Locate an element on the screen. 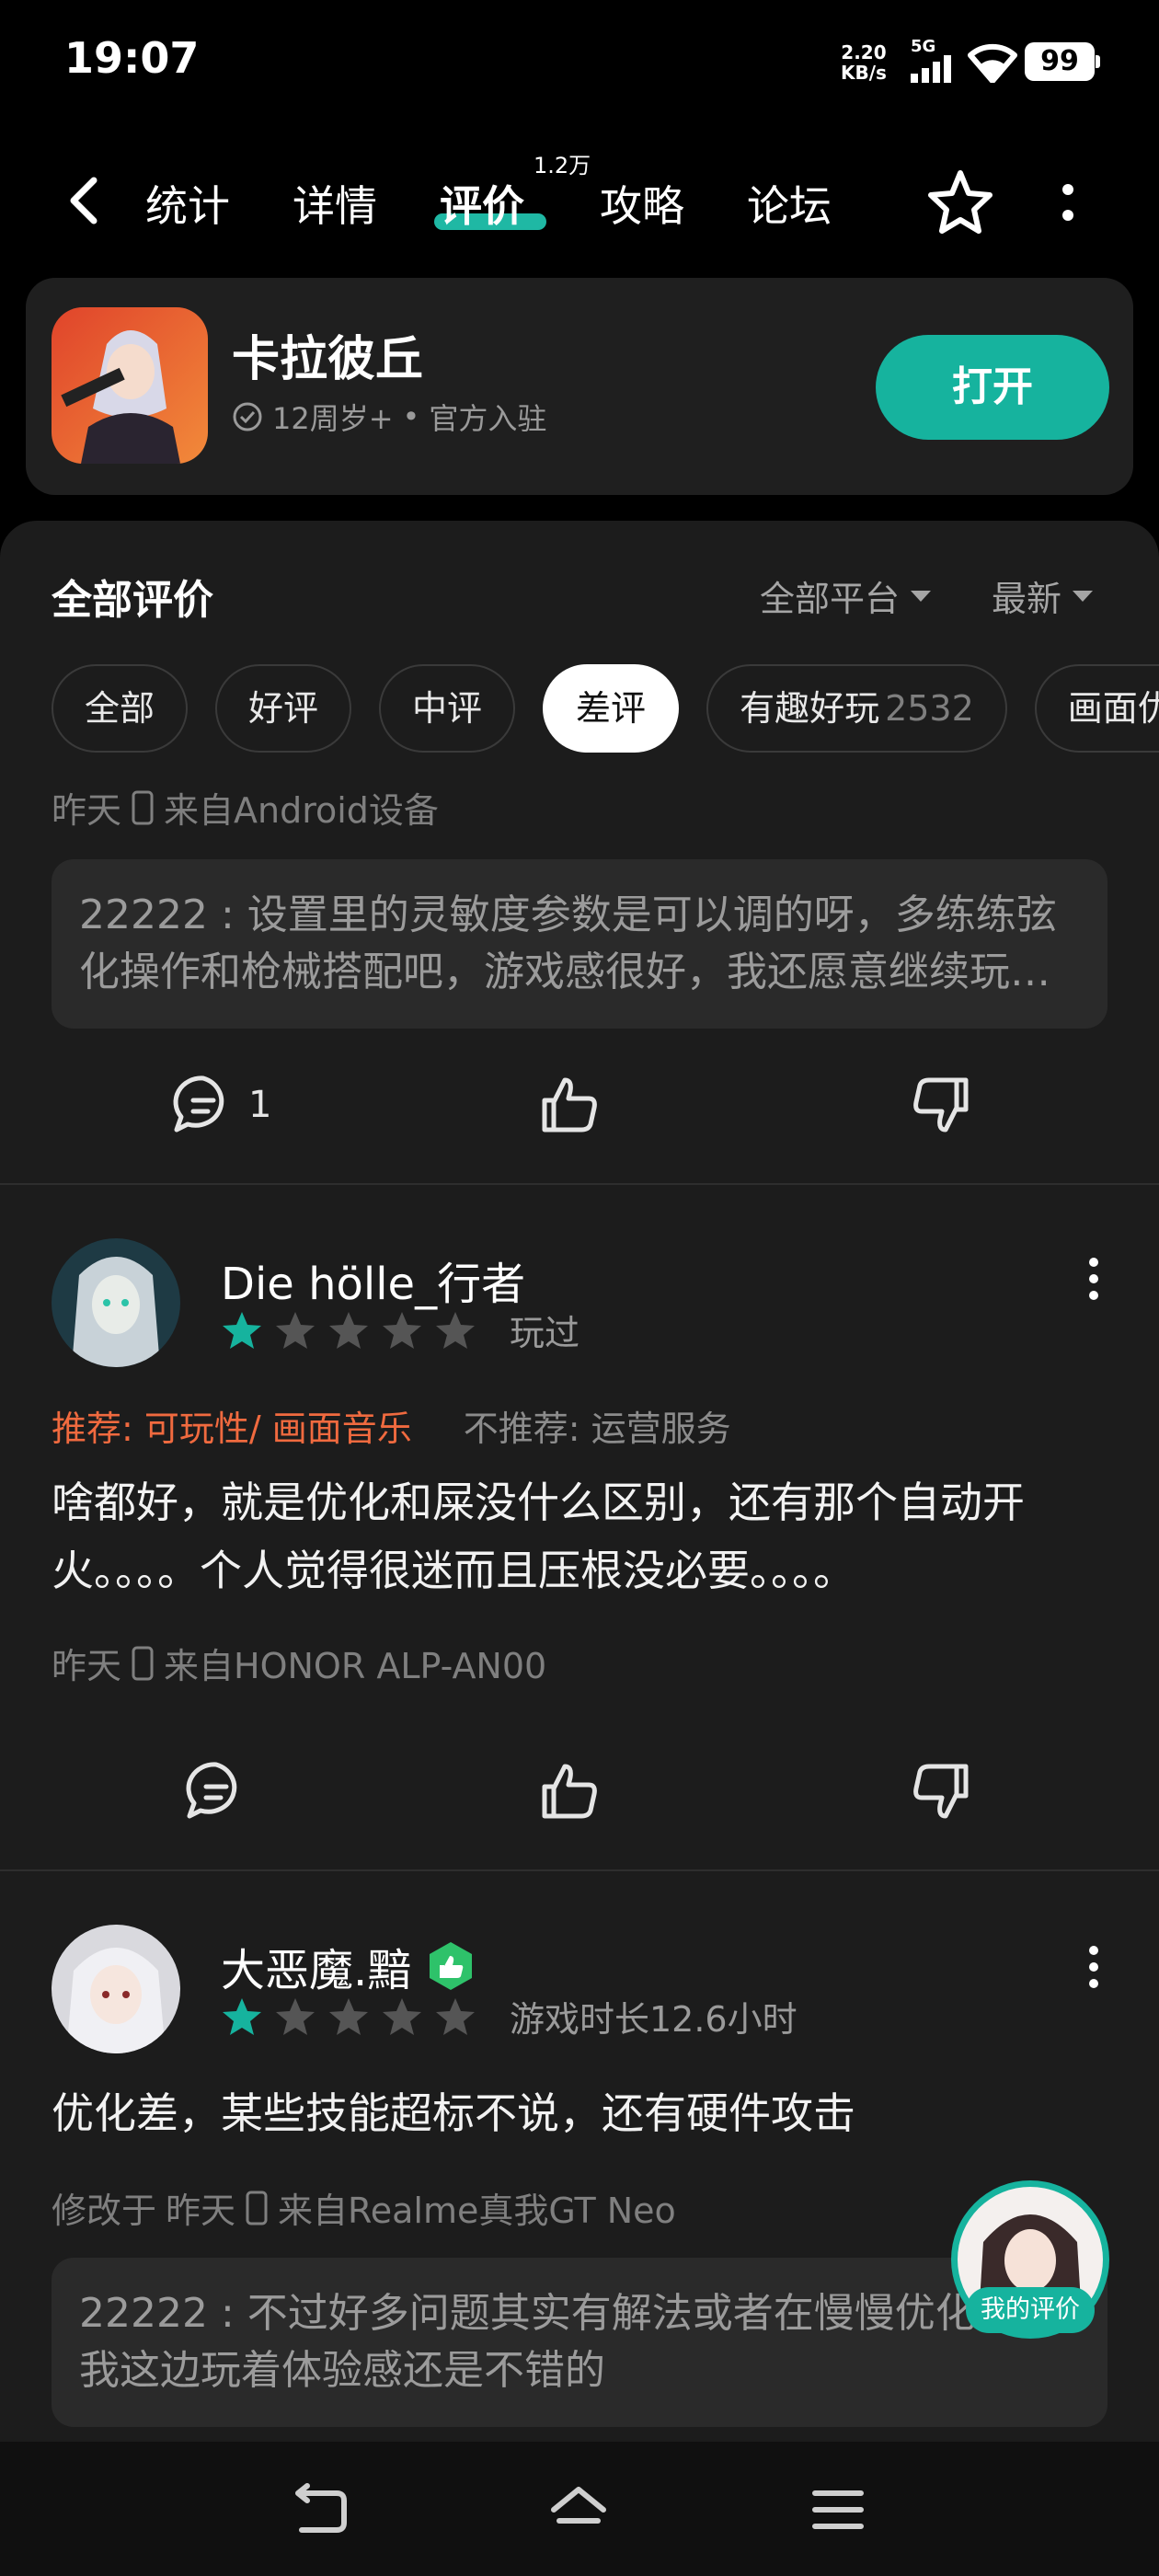 This screenshot has height=2576, width=1159. network-type: 5G is located at coordinates (923, 46).